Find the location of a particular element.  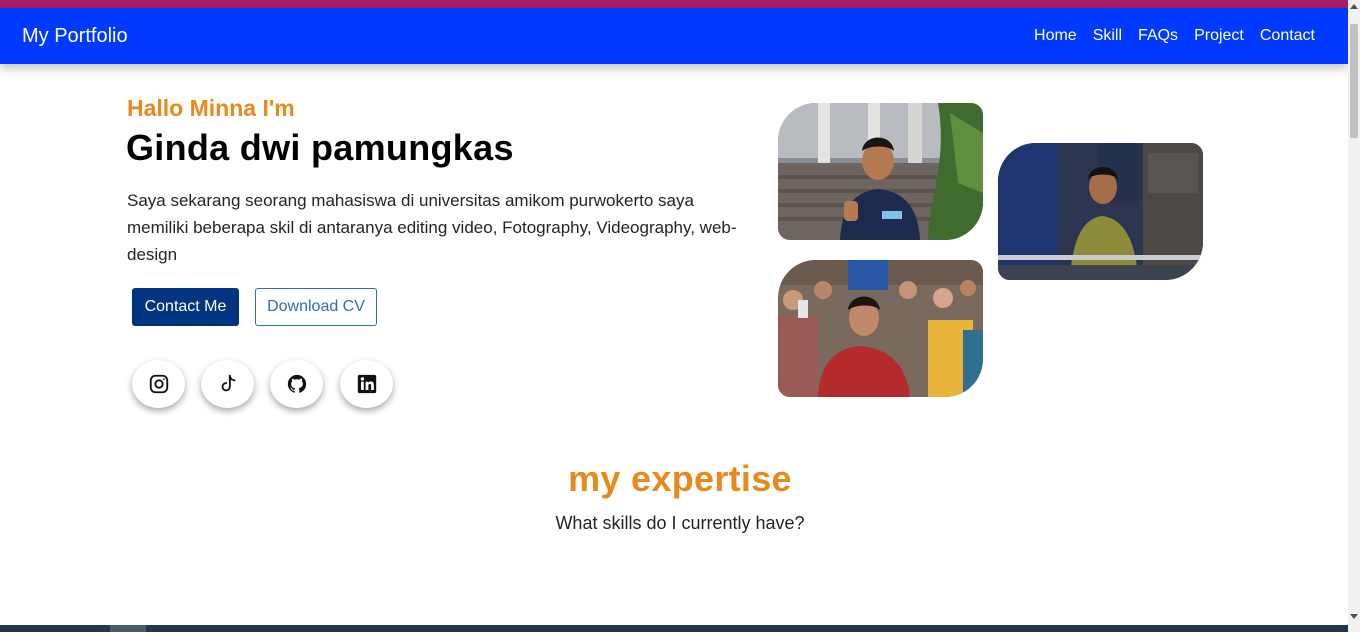

instagram-link is located at coordinates (158, 384).